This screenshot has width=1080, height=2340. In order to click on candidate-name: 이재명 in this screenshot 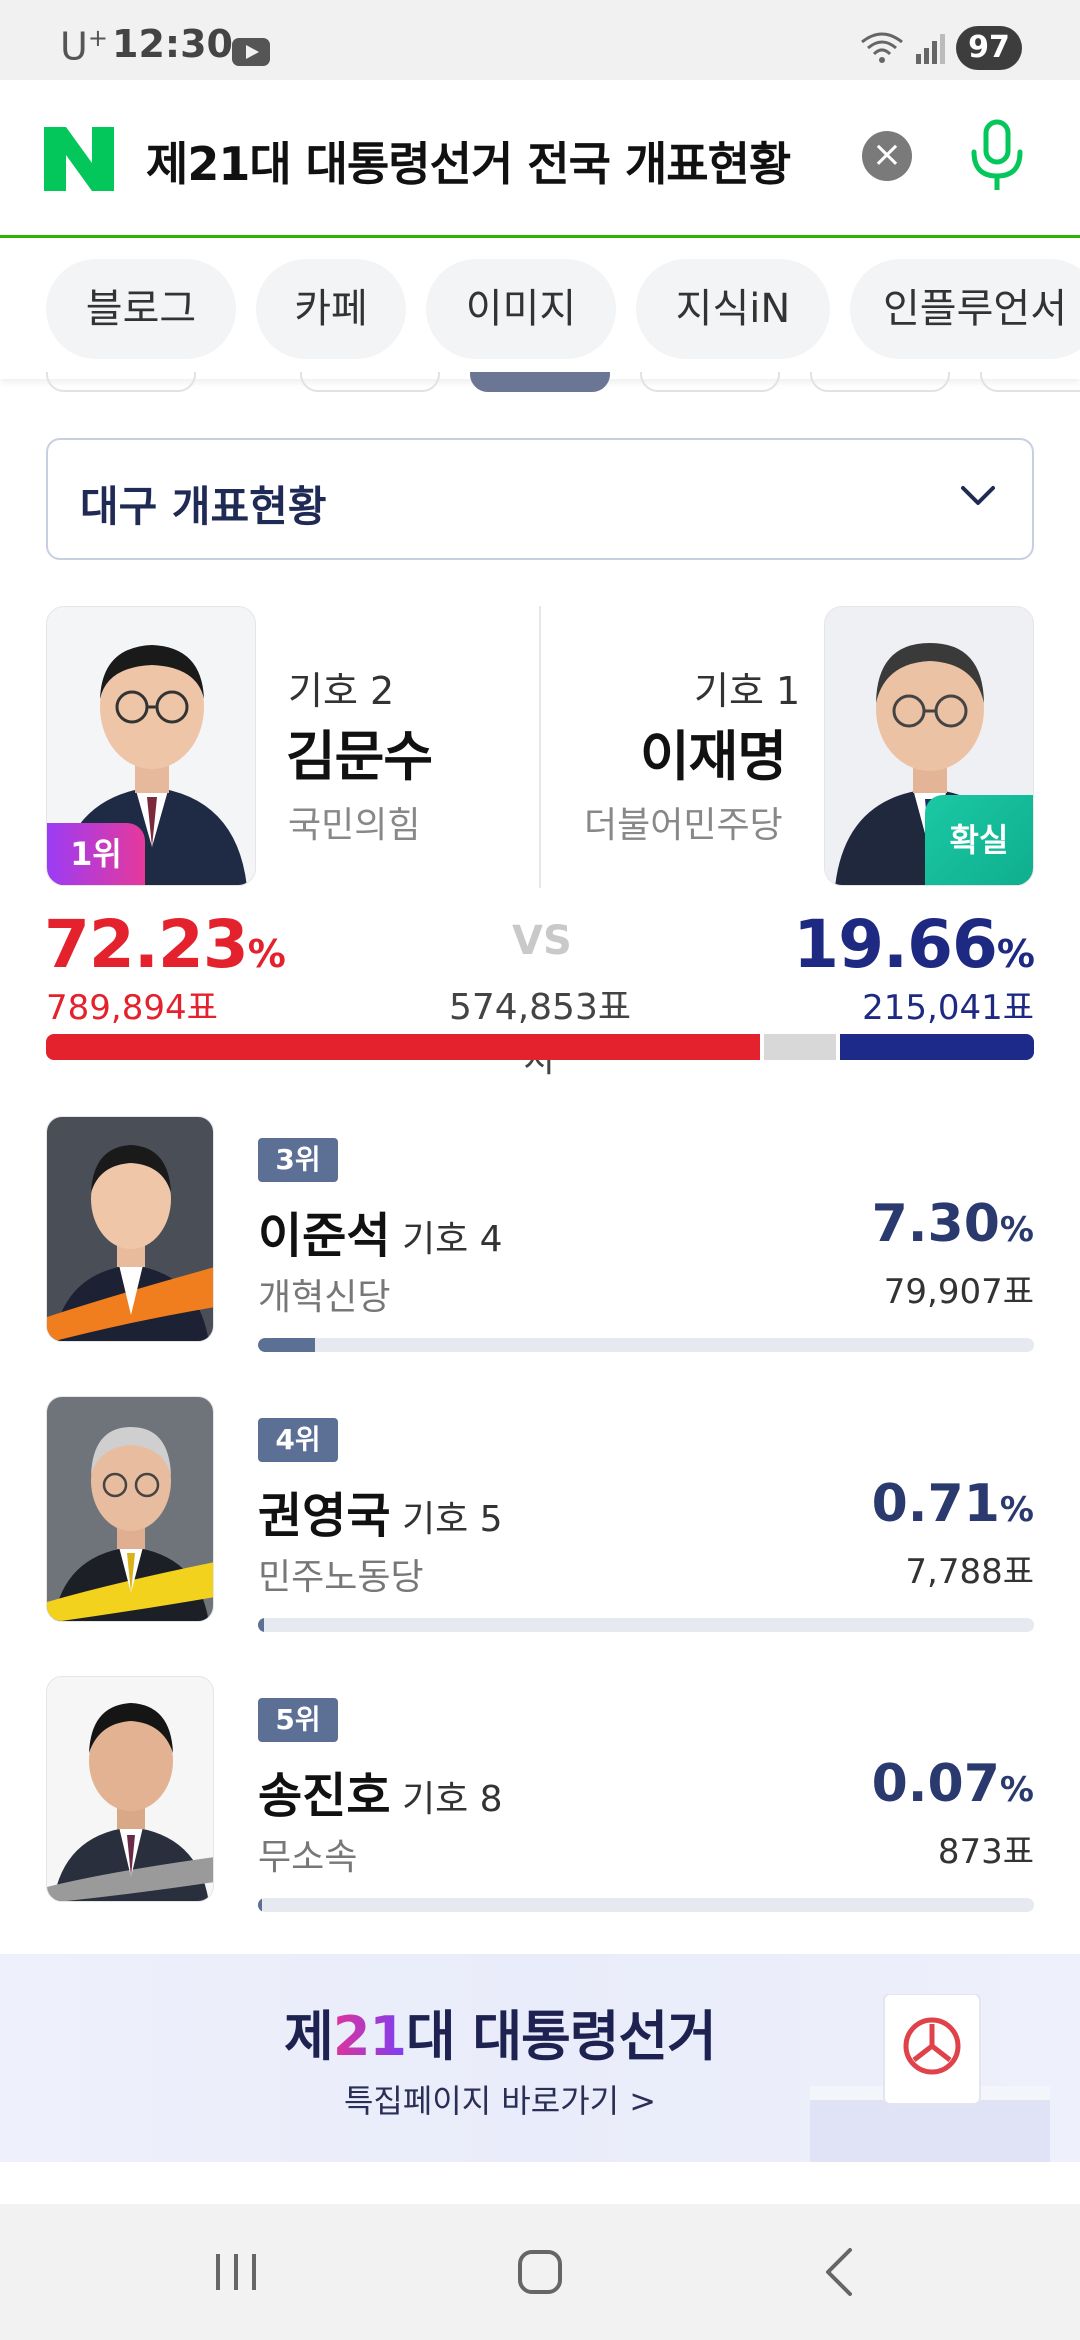, I will do `click(713, 751)`.